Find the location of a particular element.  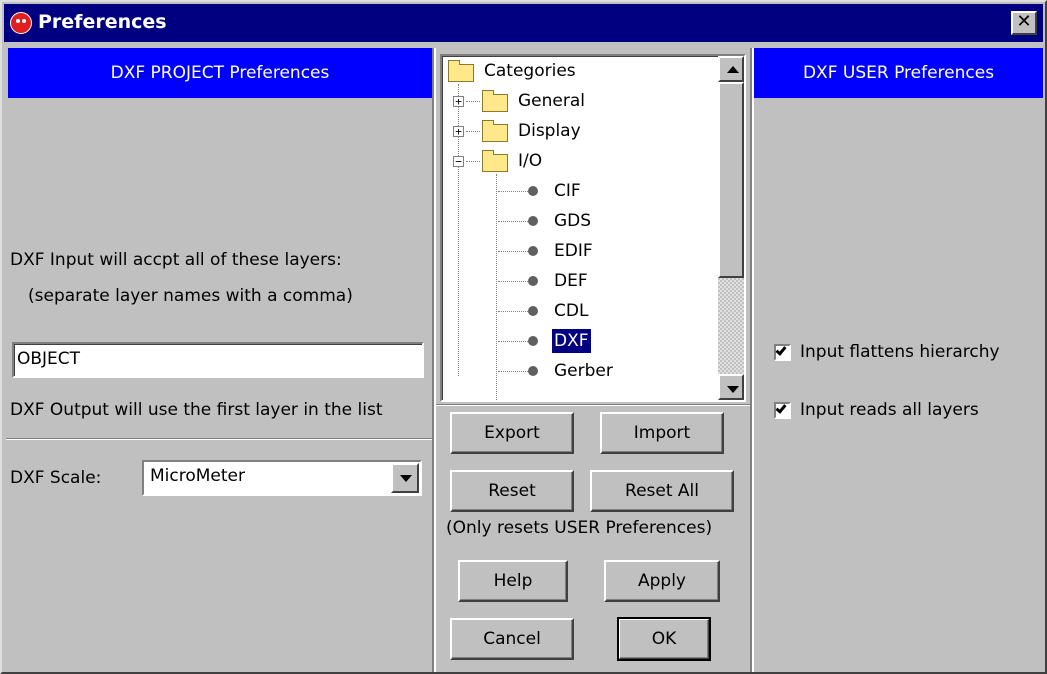

tree-item-label: Display is located at coordinates (549, 131).